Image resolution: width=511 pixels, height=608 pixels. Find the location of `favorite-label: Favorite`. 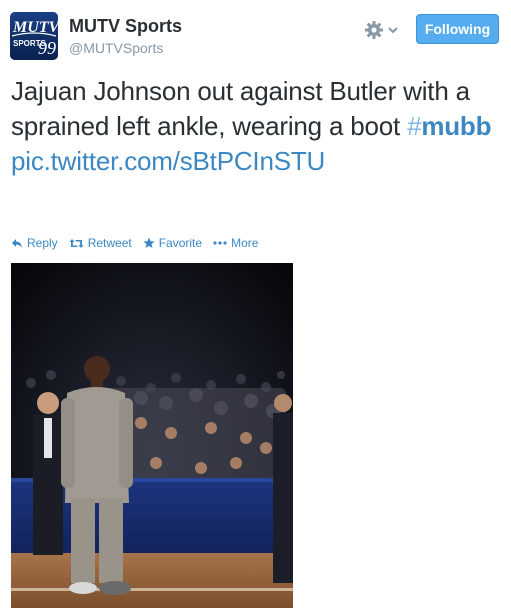

favorite-label: Favorite is located at coordinates (180, 243).